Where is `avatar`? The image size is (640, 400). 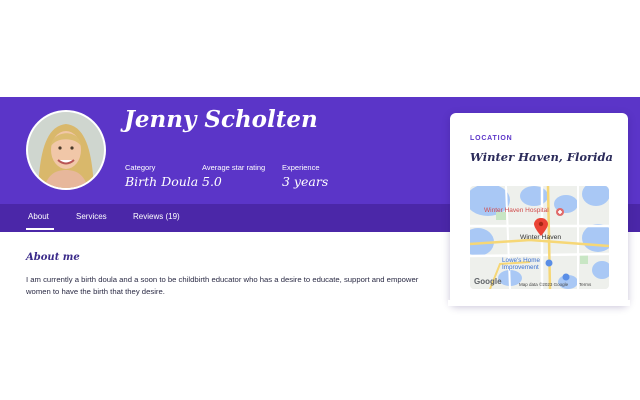 avatar is located at coordinates (66, 150).